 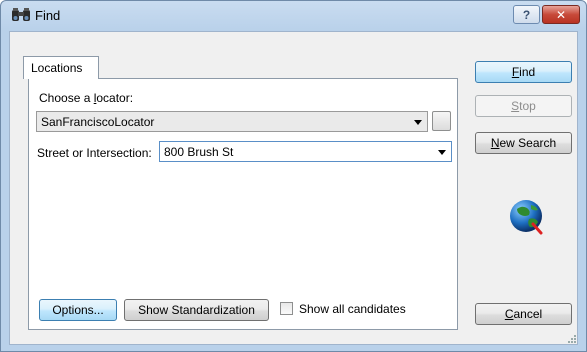 What do you see at coordinates (523, 143) in the screenshot?
I see `new-search-button: New Search` at bounding box center [523, 143].